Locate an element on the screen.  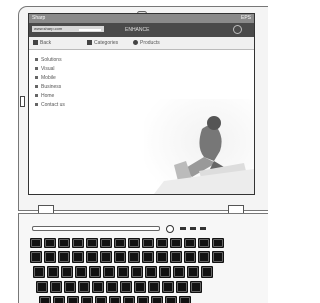
list-item-label: Business is located at coordinates (51, 87).